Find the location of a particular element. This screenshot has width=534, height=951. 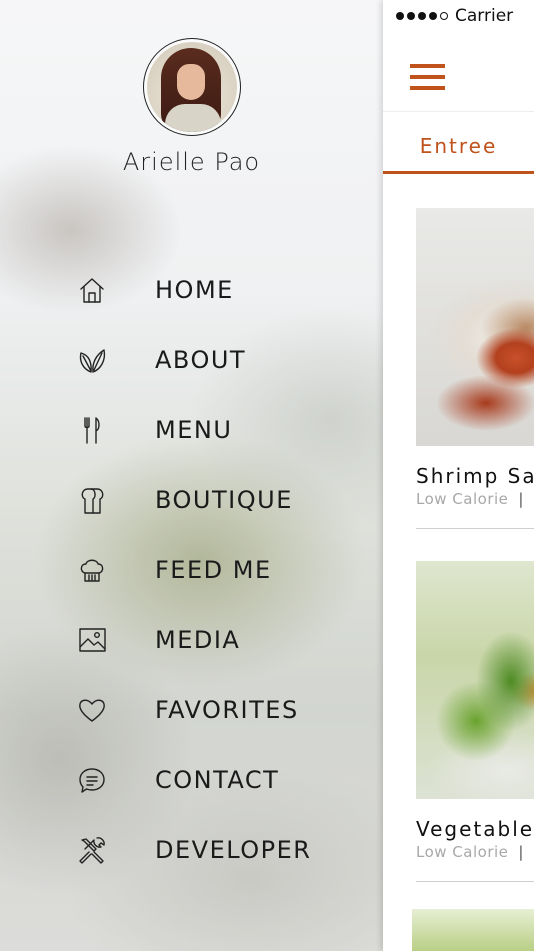

nav-item-developer: DEVELOPER is located at coordinates (191, 850).